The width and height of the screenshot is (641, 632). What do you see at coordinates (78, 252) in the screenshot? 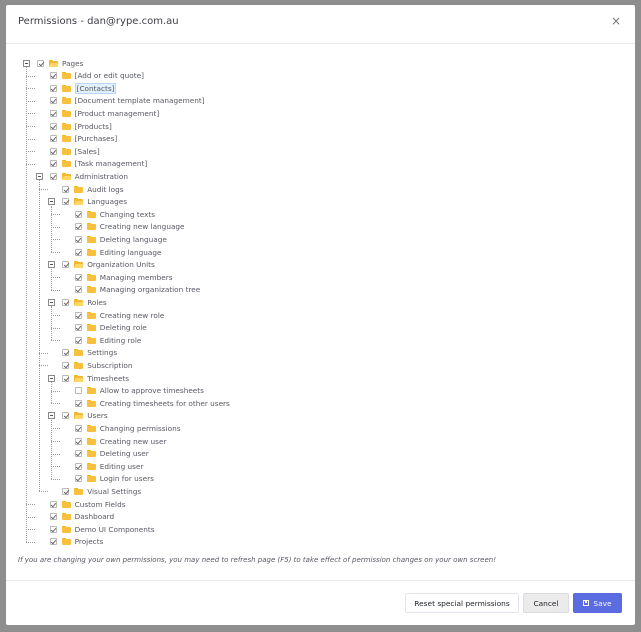
I see `checkbox-editing-language` at bounding box center [78, 252].